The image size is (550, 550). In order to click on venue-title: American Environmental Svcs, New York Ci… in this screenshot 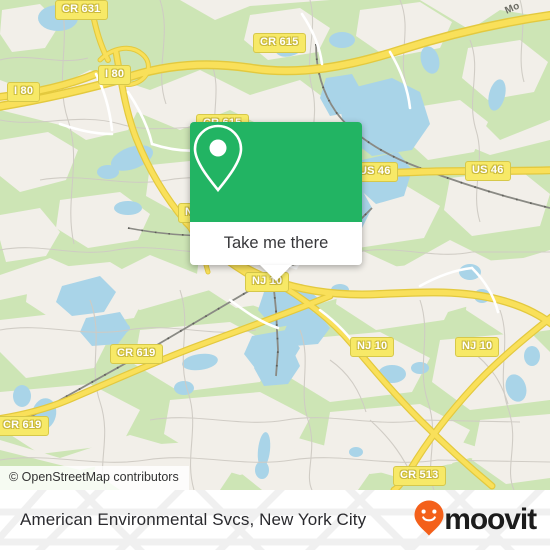, I will do `click(193, 519)`.